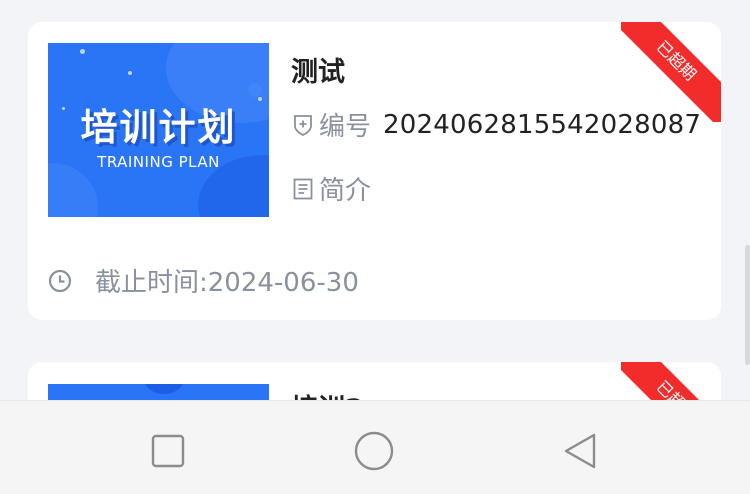 This screenshot has width=750, height=494. What do you see at coordinates (374, 453) in the screenshot?
I see `circle-home-icon` at bounding box center [374, 453].